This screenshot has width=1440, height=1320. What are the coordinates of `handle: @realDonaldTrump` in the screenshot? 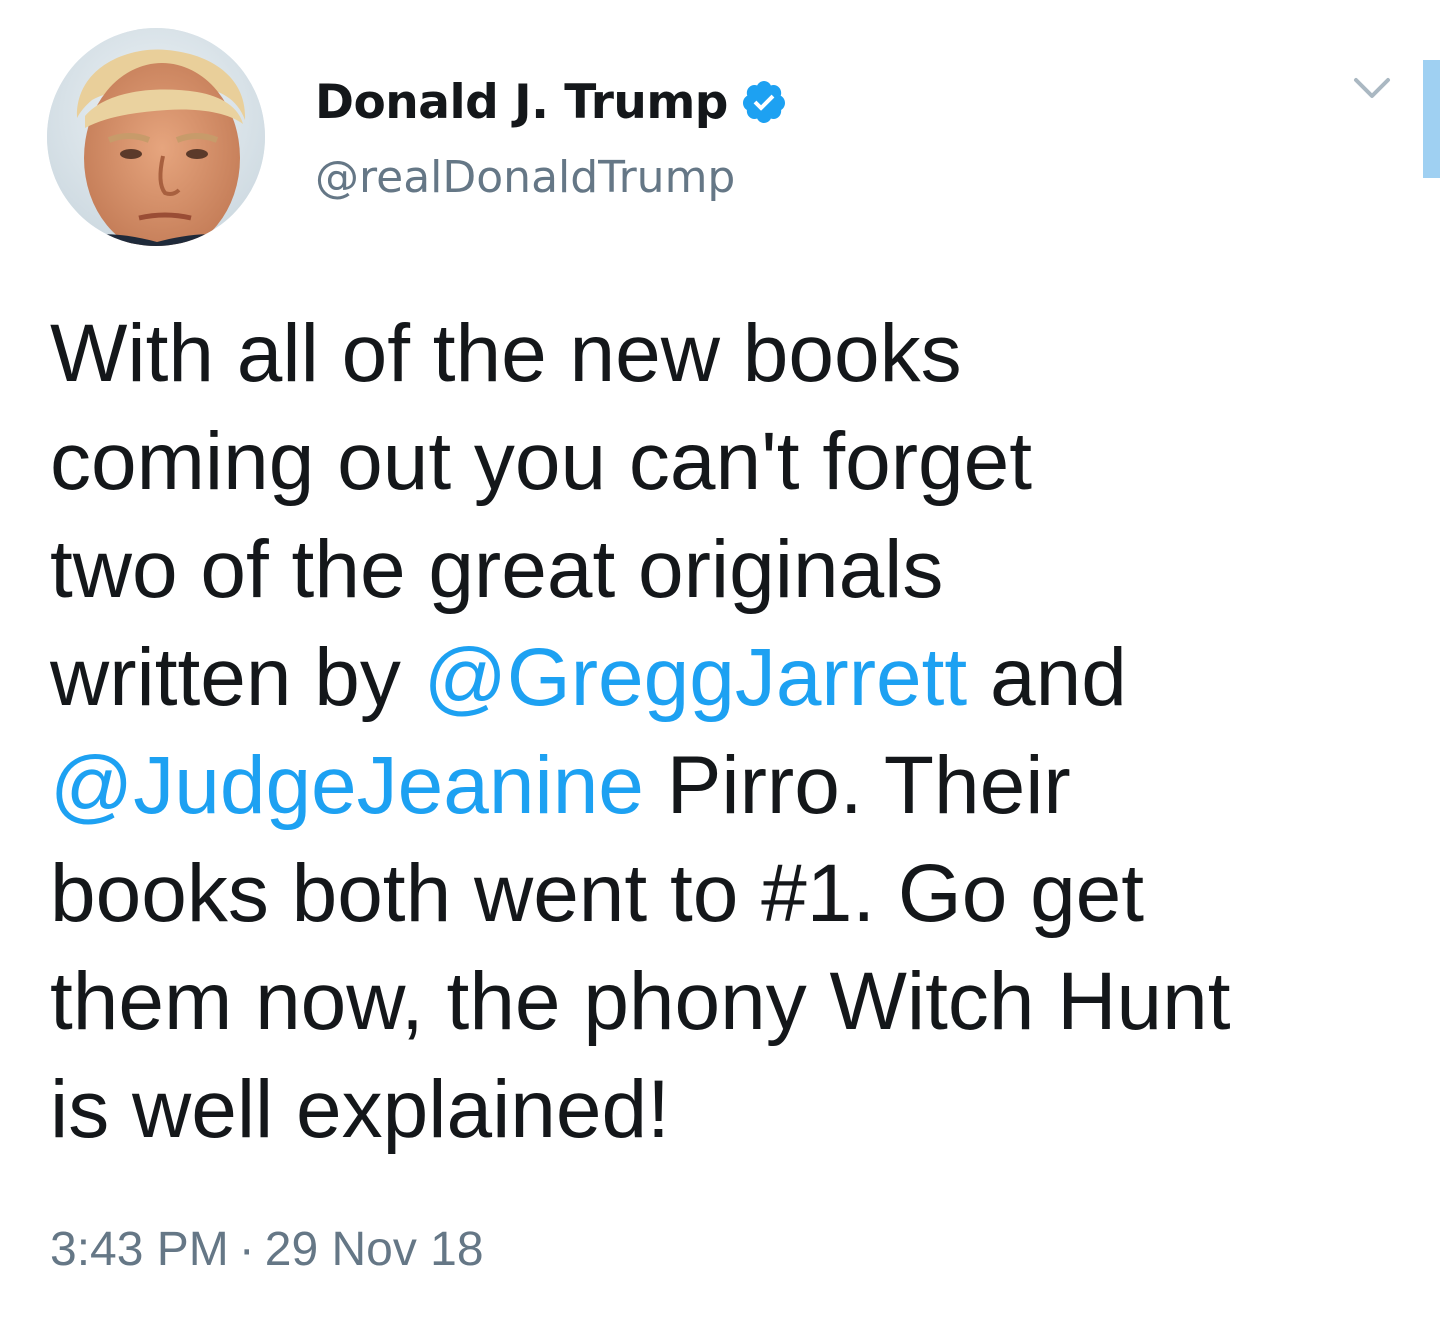 It's located at (525, 177).